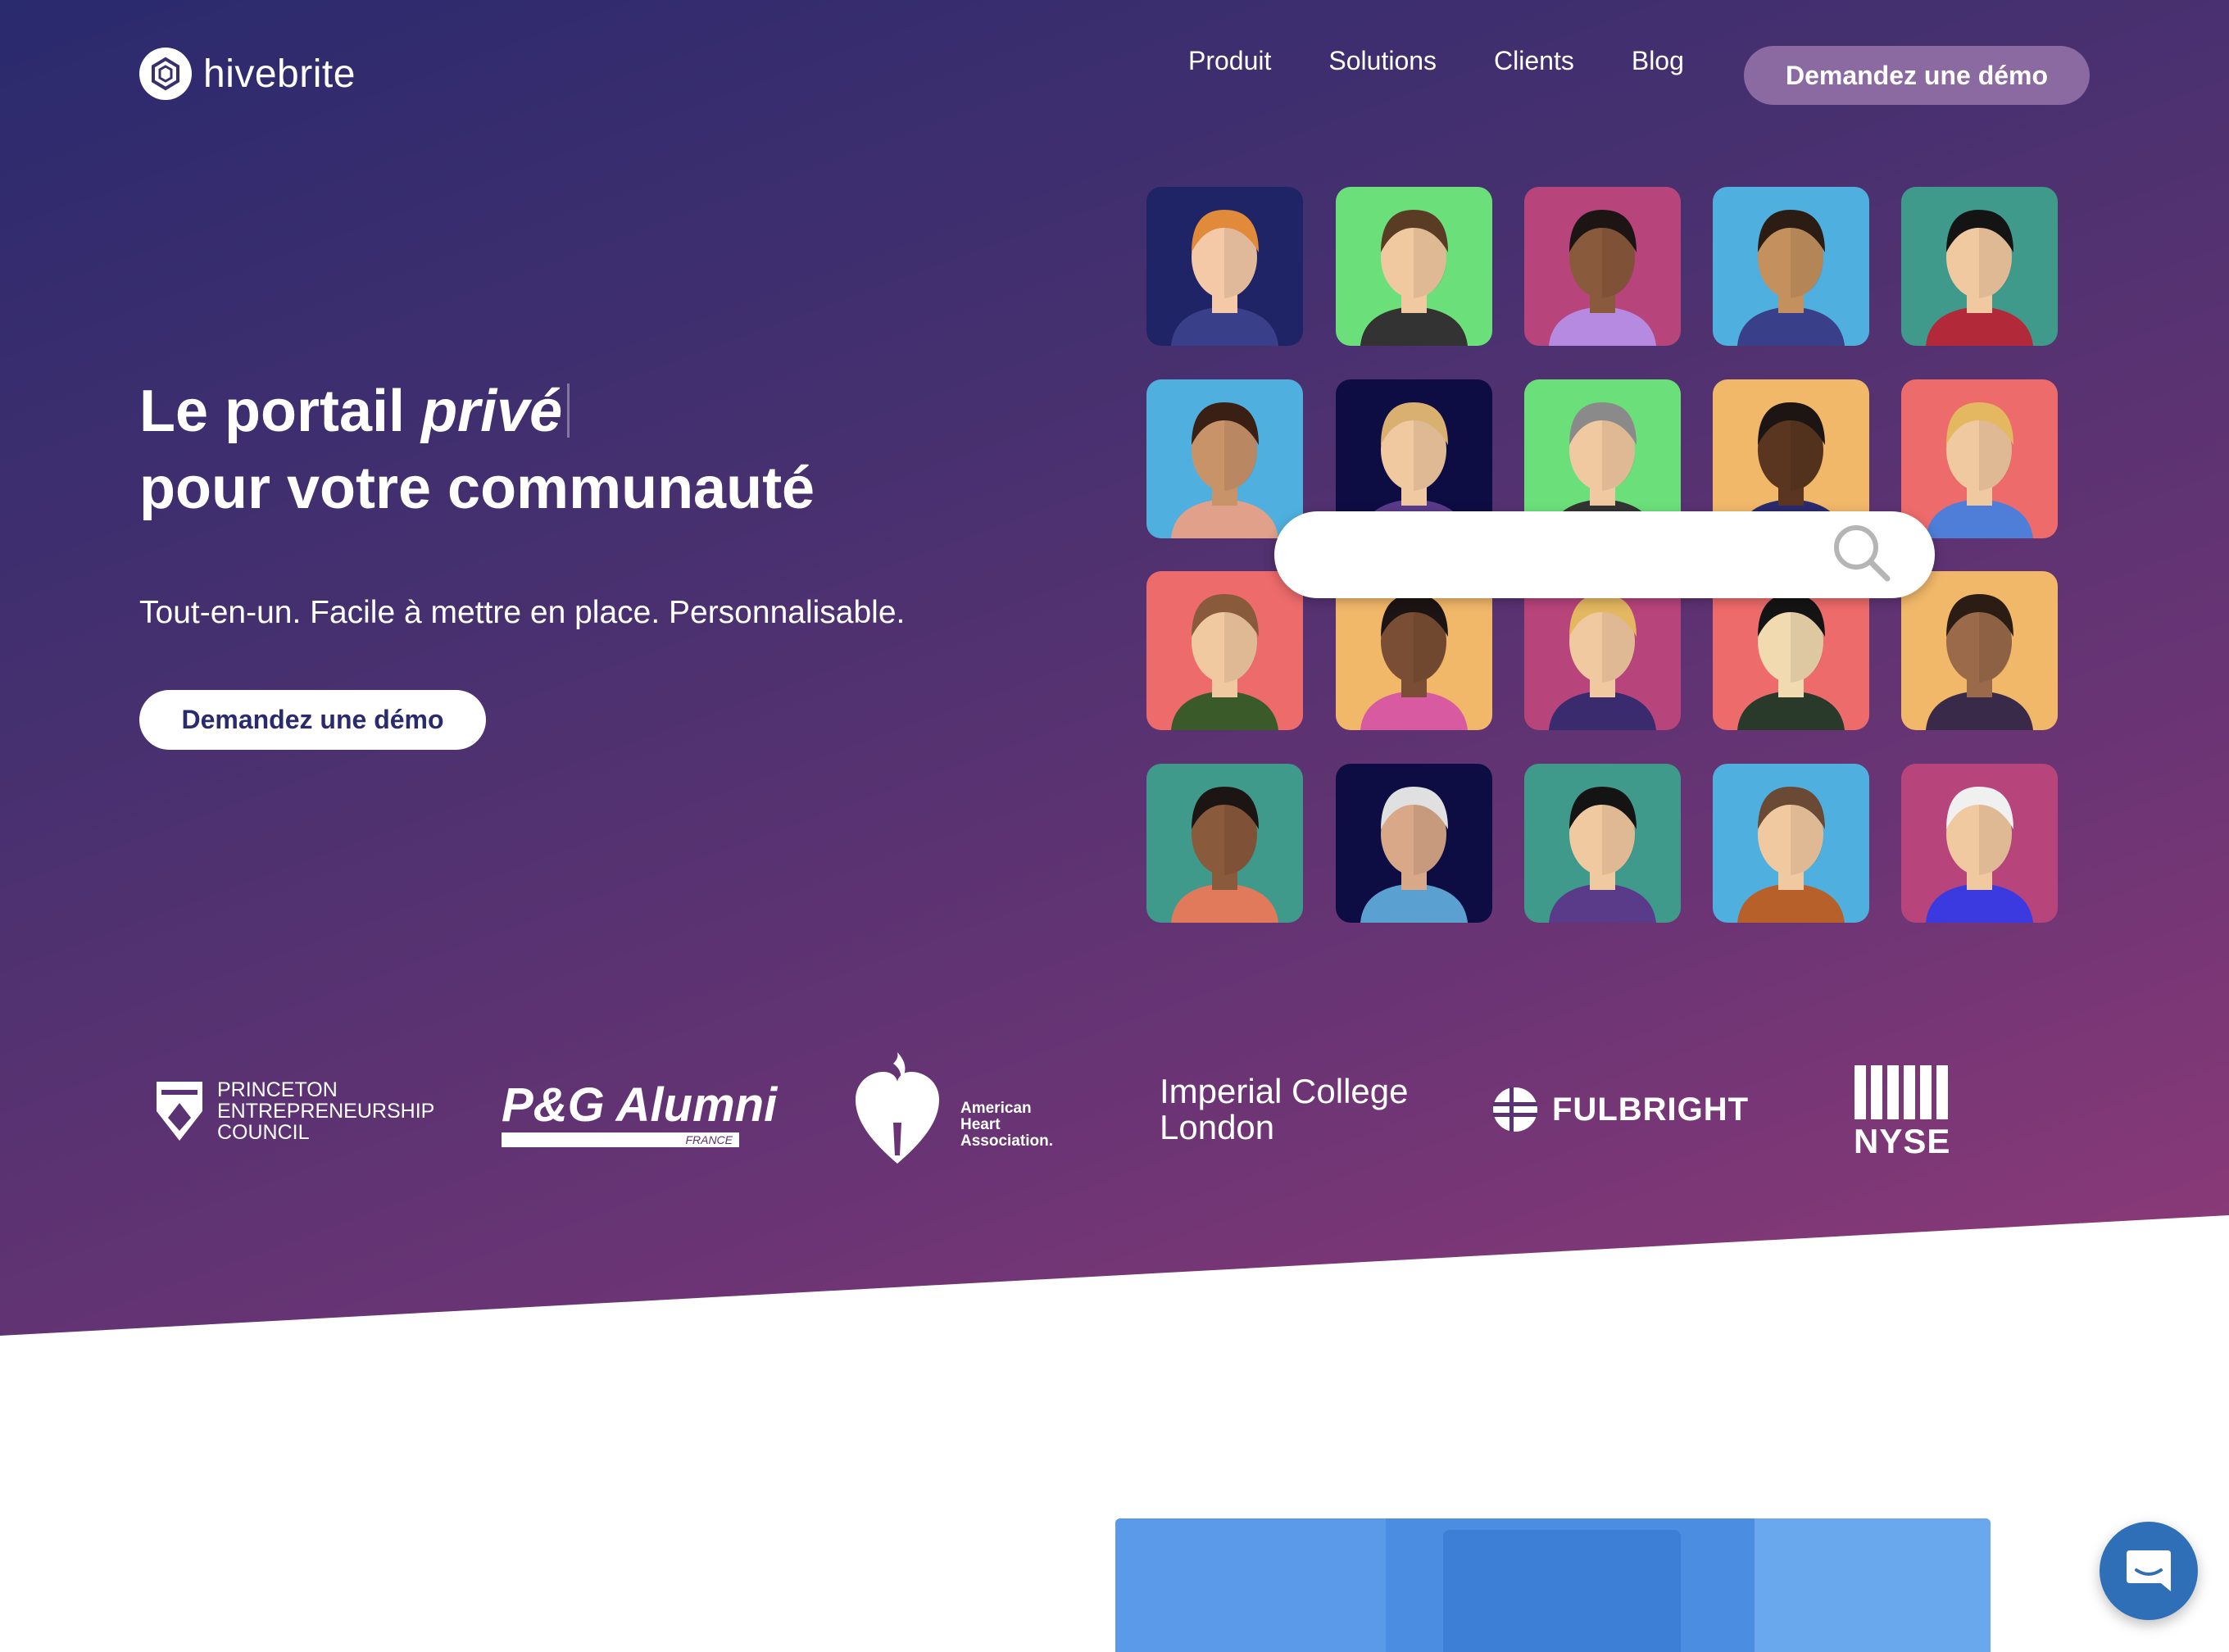 Image resolution: width=2229 pixels, height=1652 pixels. Describe the element at coordinates (179, 1111) in the screenshot. I see `shield-icon` at that location.